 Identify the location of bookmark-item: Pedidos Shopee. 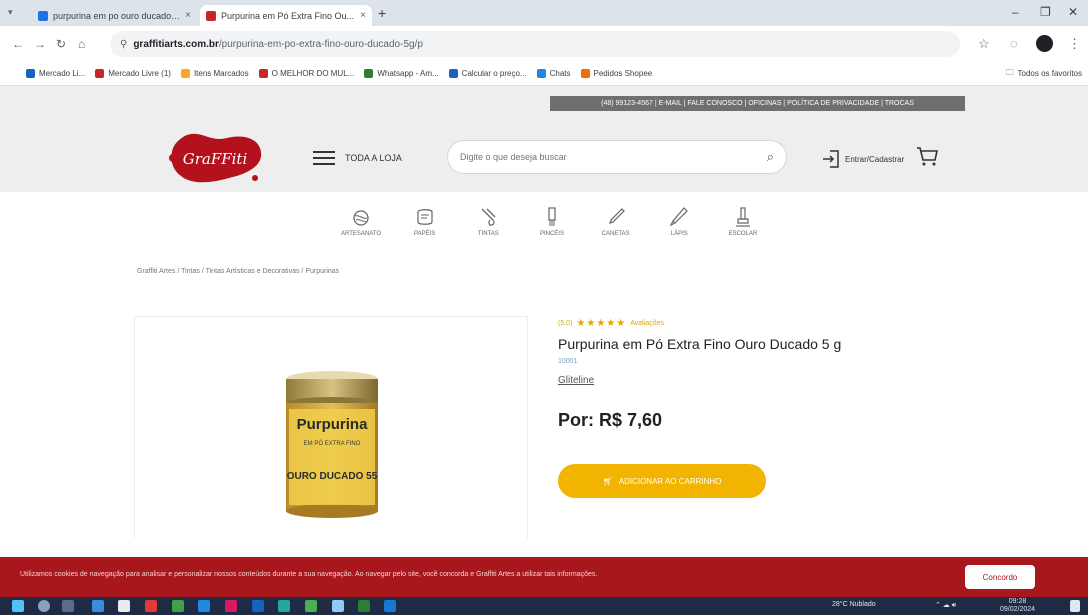
(616, 73).